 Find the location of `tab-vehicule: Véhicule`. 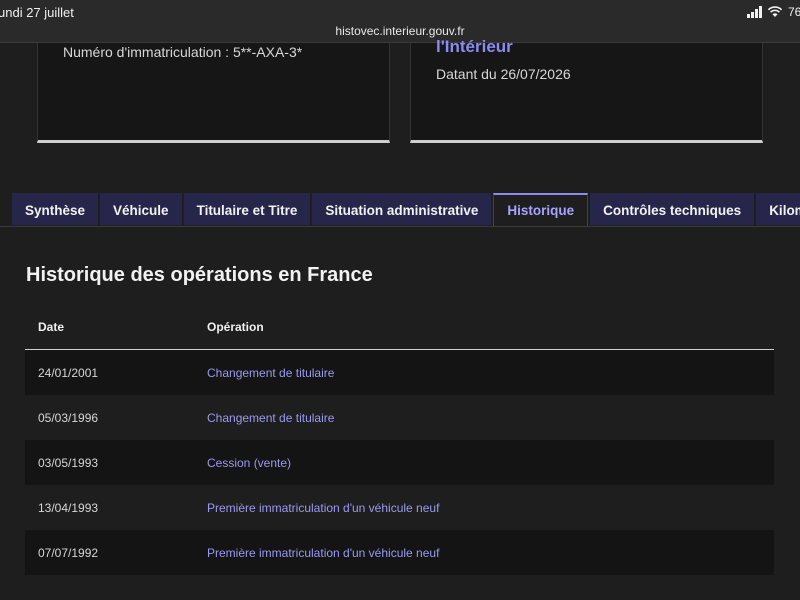

tab-vehicule: Véhicule is located at coordinates (141, 209).